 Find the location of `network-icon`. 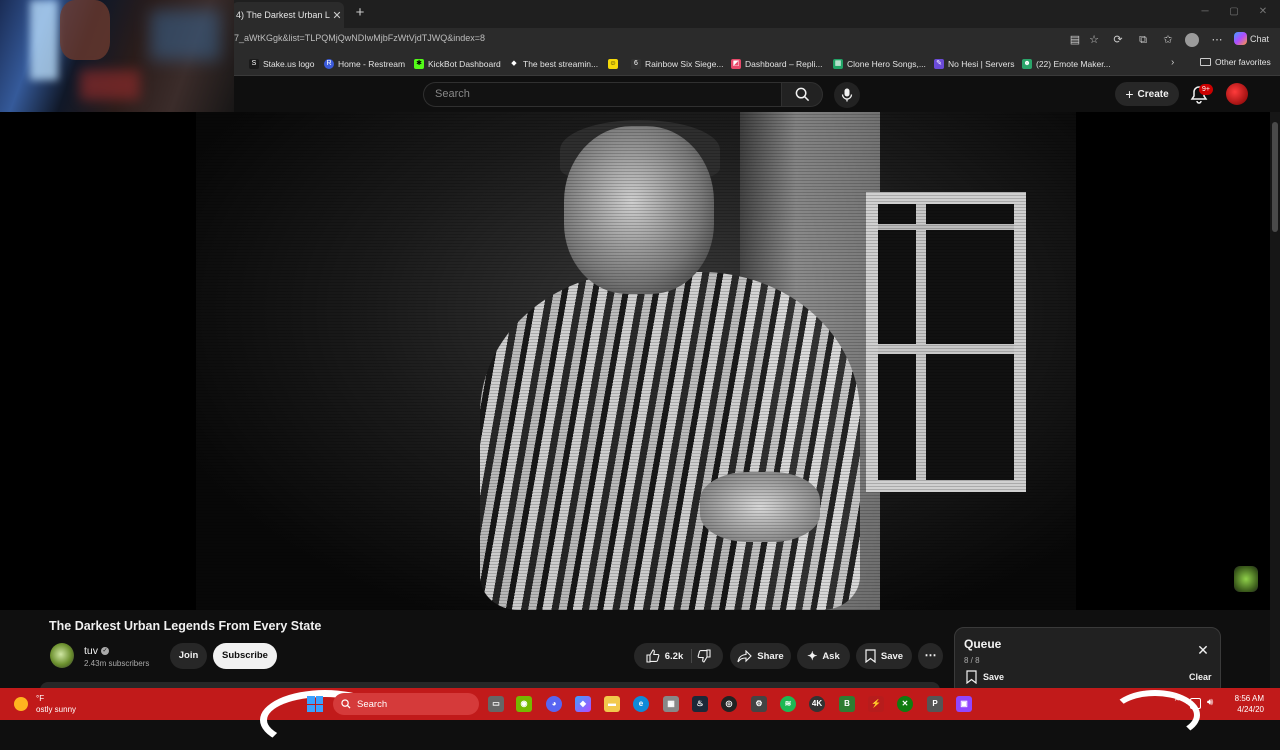

network-icon is located at coordinates (1195, 703).